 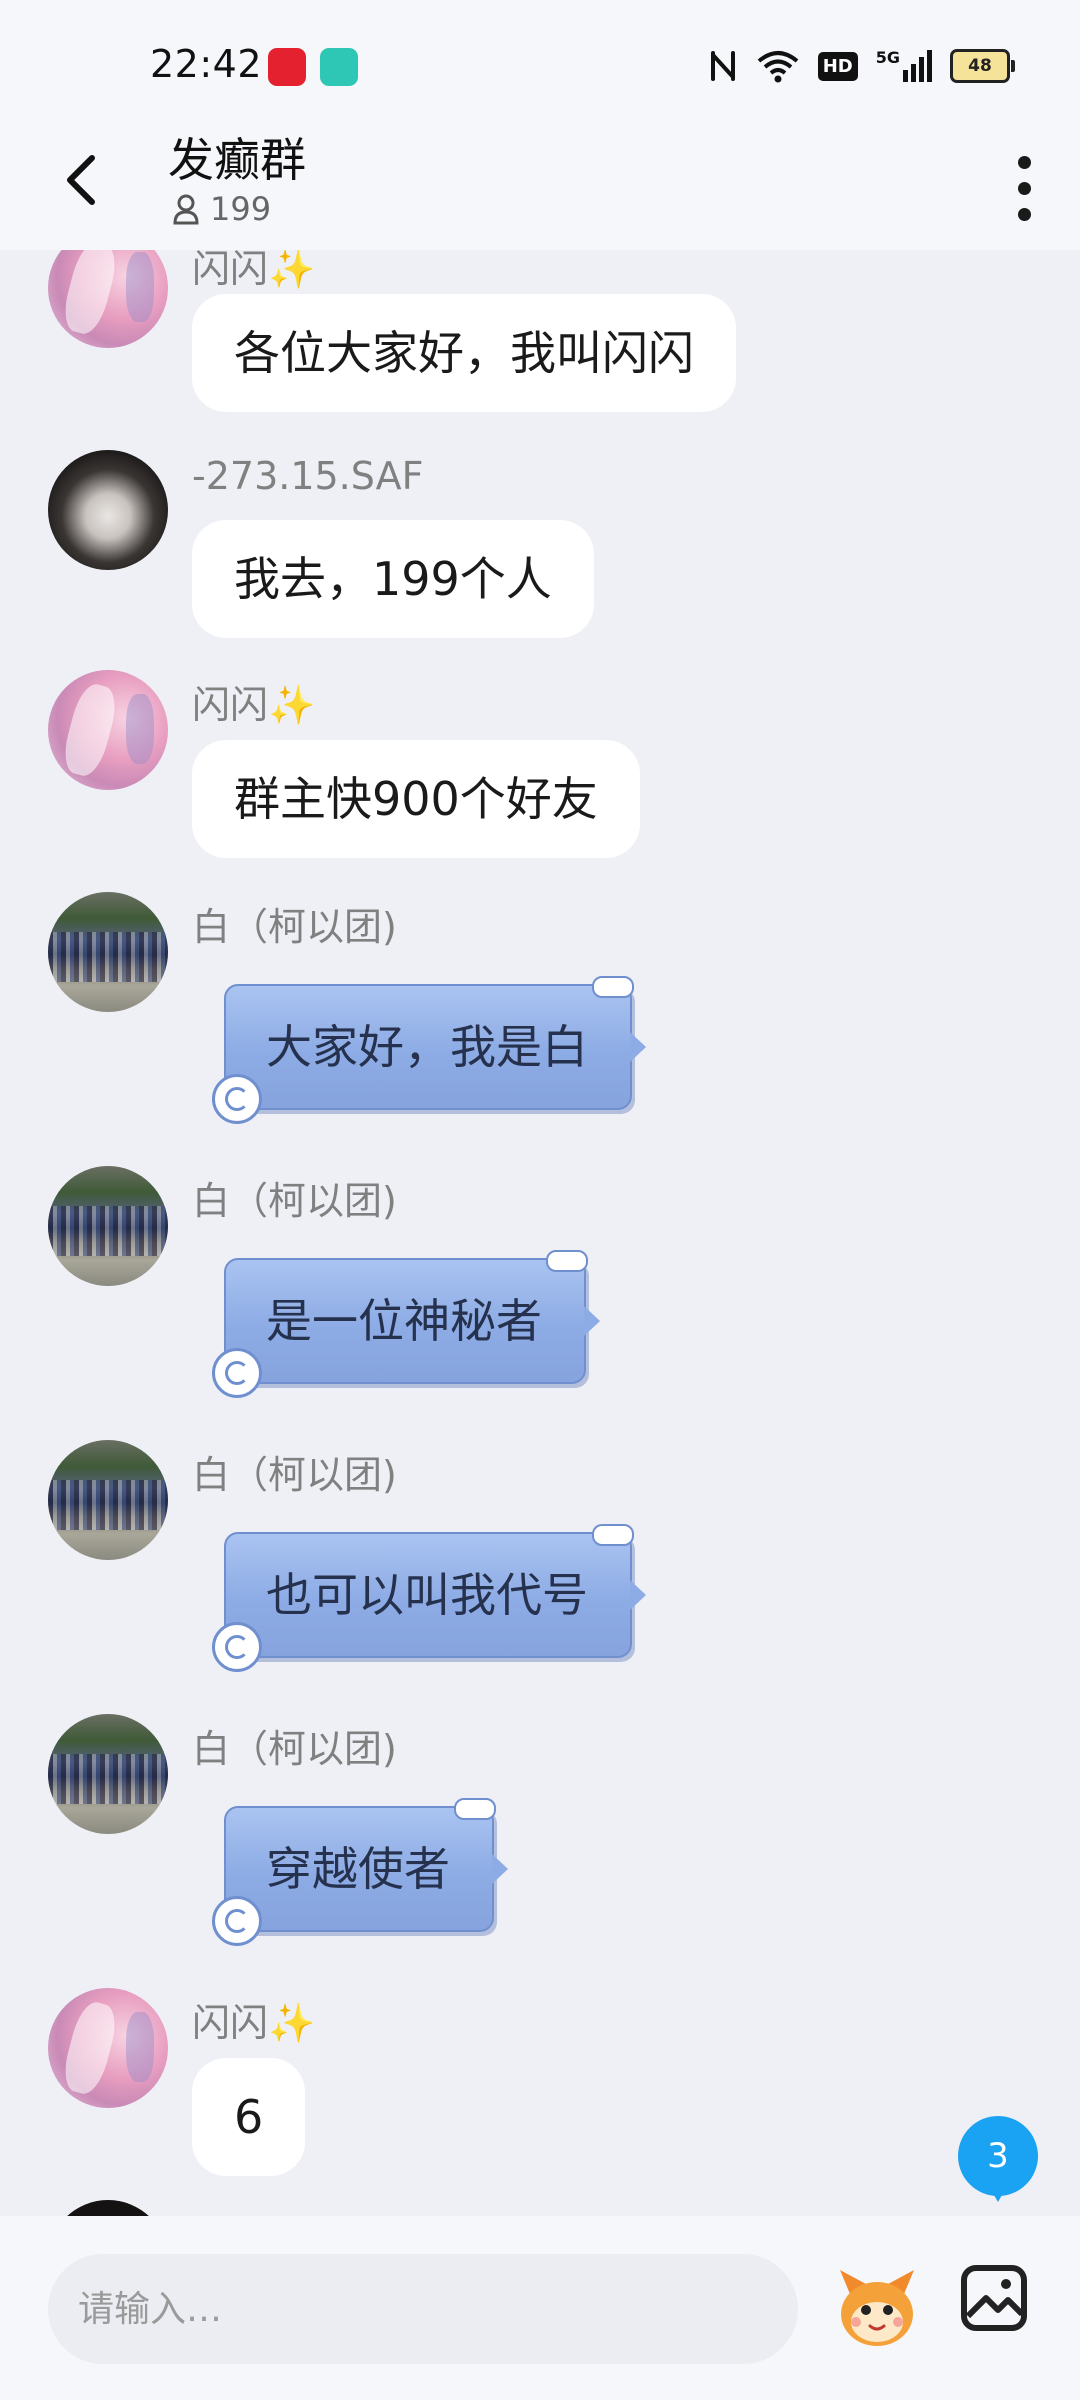 I want to click on hd-icon: HD, so click(x=837, y=66).